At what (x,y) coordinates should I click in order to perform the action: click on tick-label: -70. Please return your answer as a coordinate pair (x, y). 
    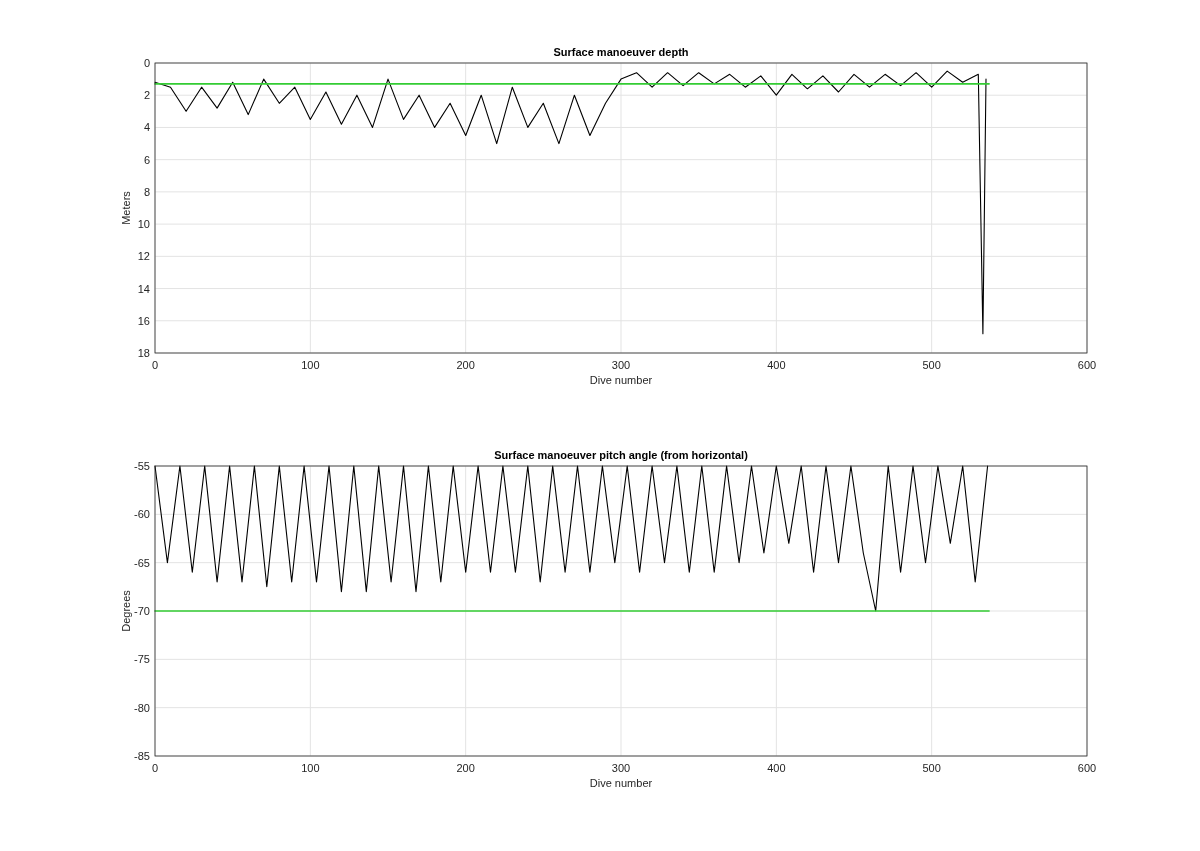
    Looking at the image, I should click on (142, 611).